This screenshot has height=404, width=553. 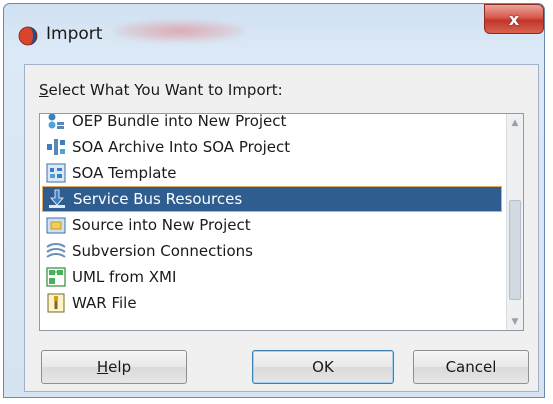 I want to click on help-mnemonic: H, so click(x=102, y=367).